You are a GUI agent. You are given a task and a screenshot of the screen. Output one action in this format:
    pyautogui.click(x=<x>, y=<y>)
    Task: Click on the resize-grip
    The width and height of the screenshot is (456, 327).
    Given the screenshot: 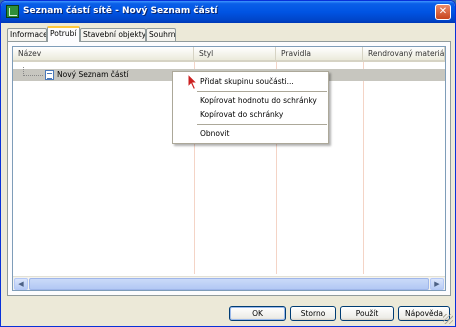 What is the action you would take?
    pyautogui.click(x=448, y=319)
    